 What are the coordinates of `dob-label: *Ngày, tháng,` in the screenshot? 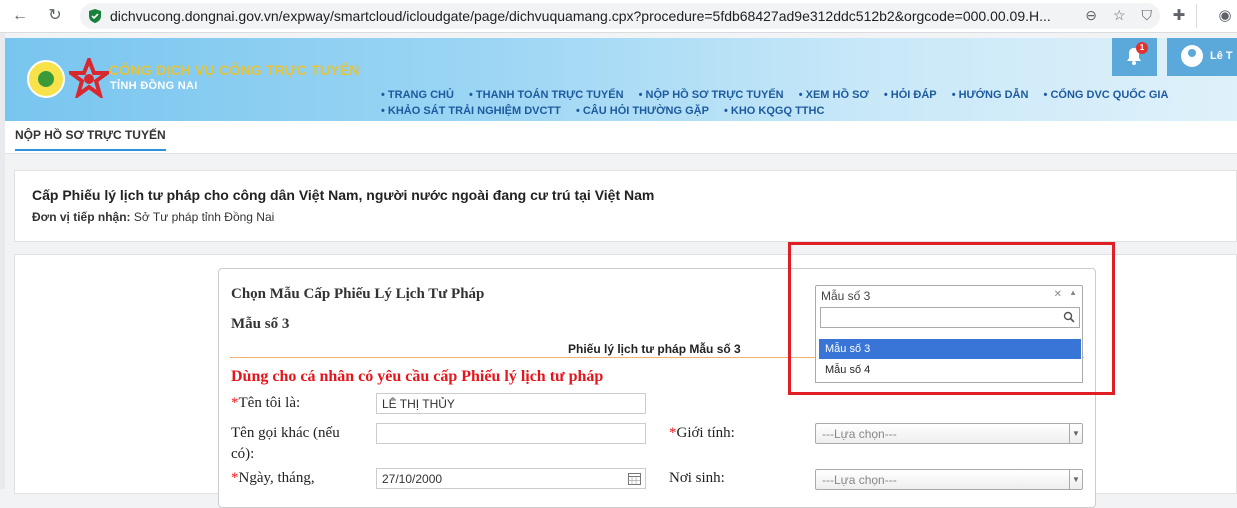 It's located at (273, 478).